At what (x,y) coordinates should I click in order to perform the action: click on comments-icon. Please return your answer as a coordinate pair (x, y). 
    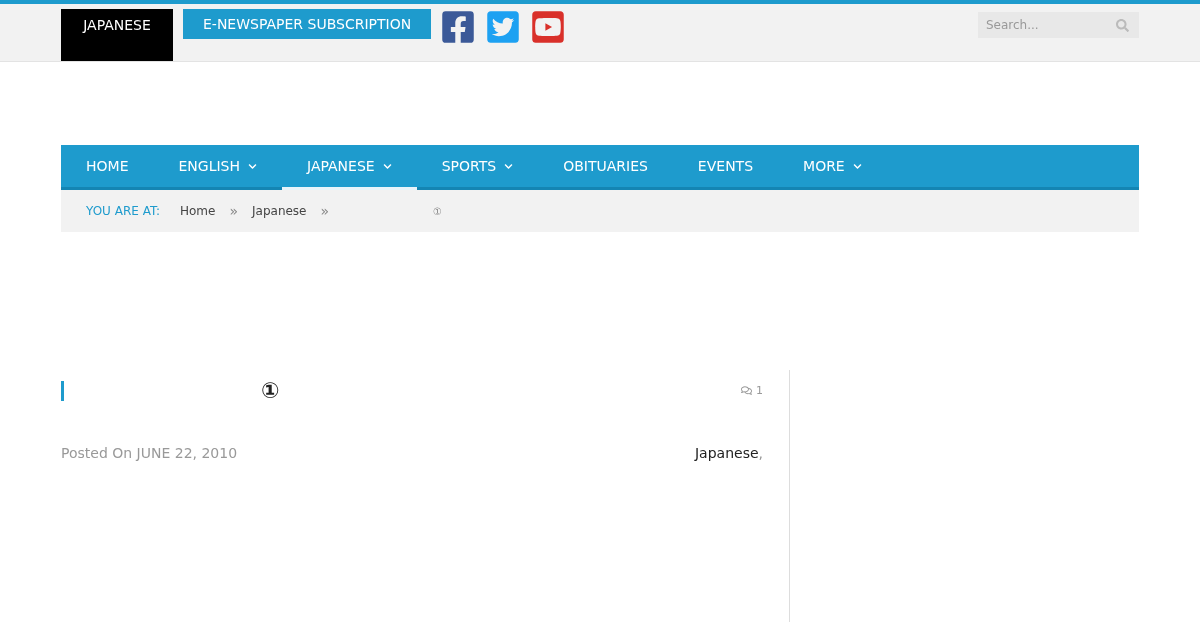
    Looking at the image, I should click on (746, 390).